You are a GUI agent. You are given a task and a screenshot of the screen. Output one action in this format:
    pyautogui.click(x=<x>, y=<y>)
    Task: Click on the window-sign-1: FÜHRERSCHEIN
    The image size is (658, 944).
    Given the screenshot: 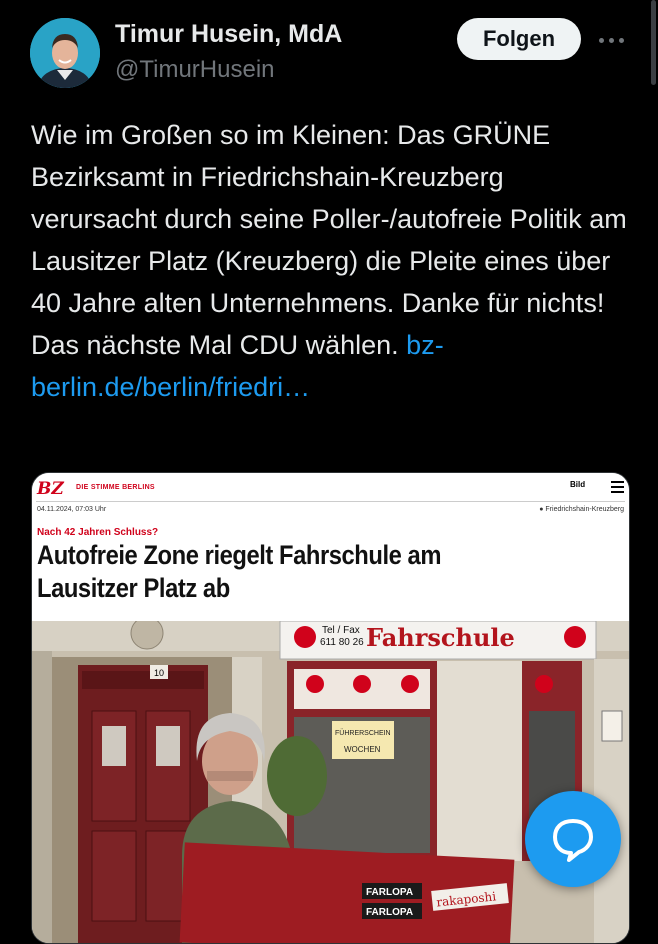 What is the action you would take?
    pyautogui.click(x=363, y=733)
    